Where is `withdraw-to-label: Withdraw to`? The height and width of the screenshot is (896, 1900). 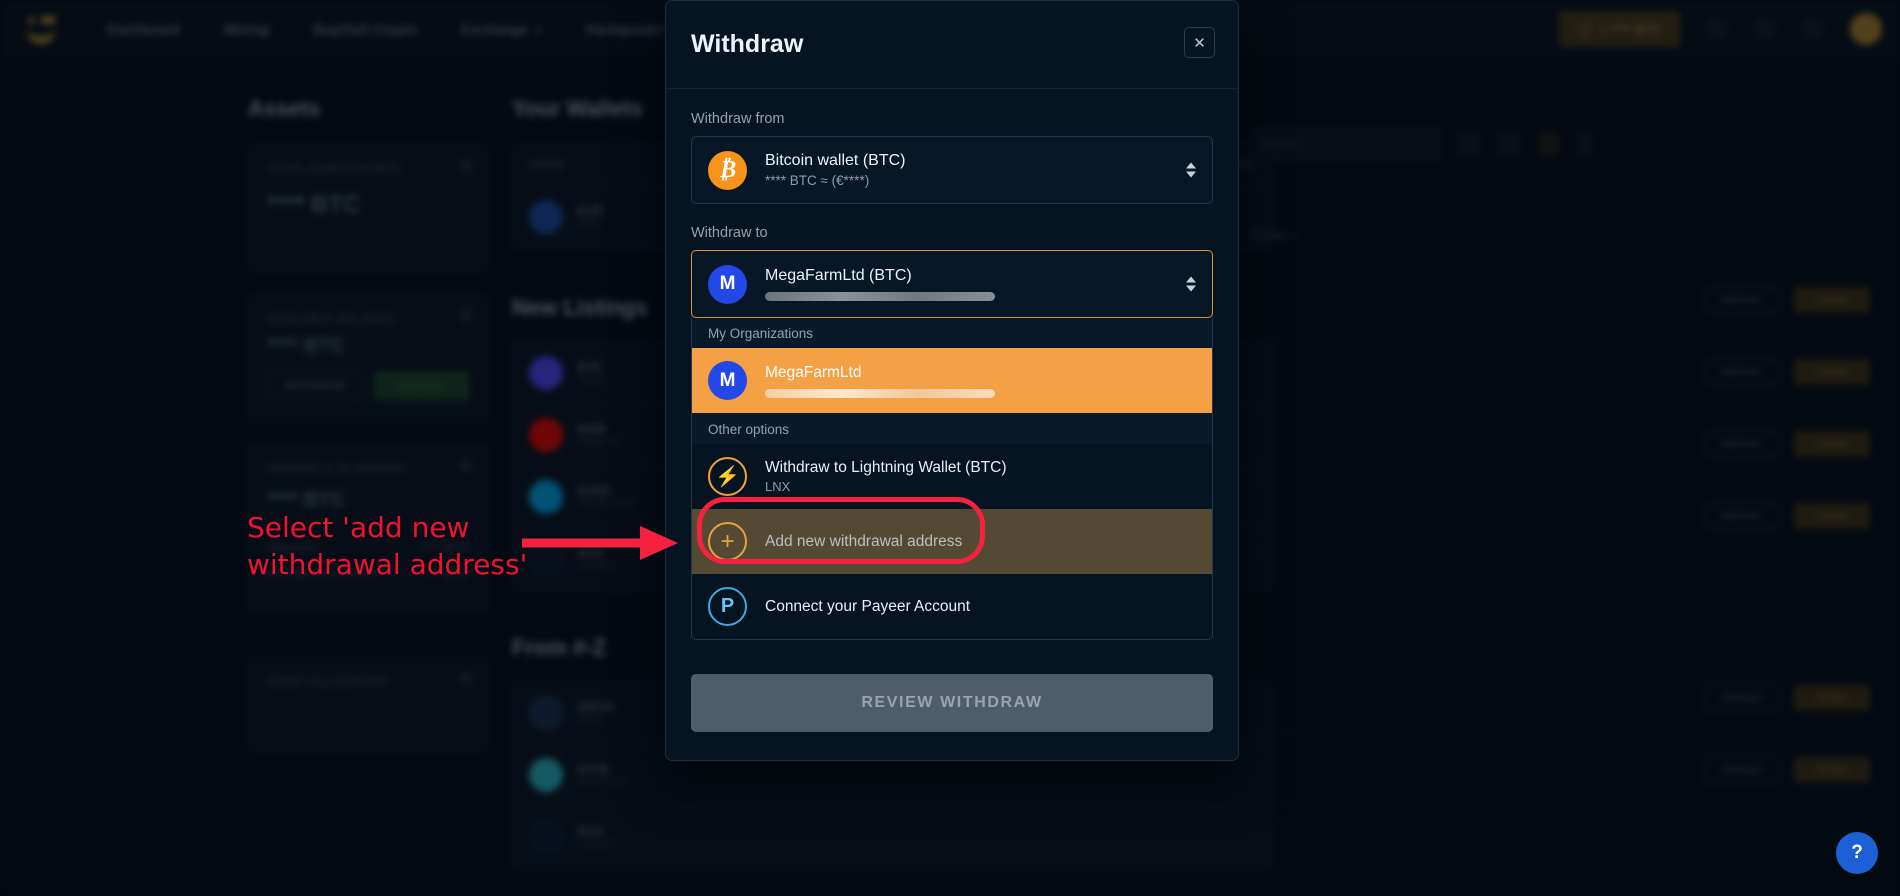 withdraw-to-label: Withdraw to is located at coordinates (729, 233).